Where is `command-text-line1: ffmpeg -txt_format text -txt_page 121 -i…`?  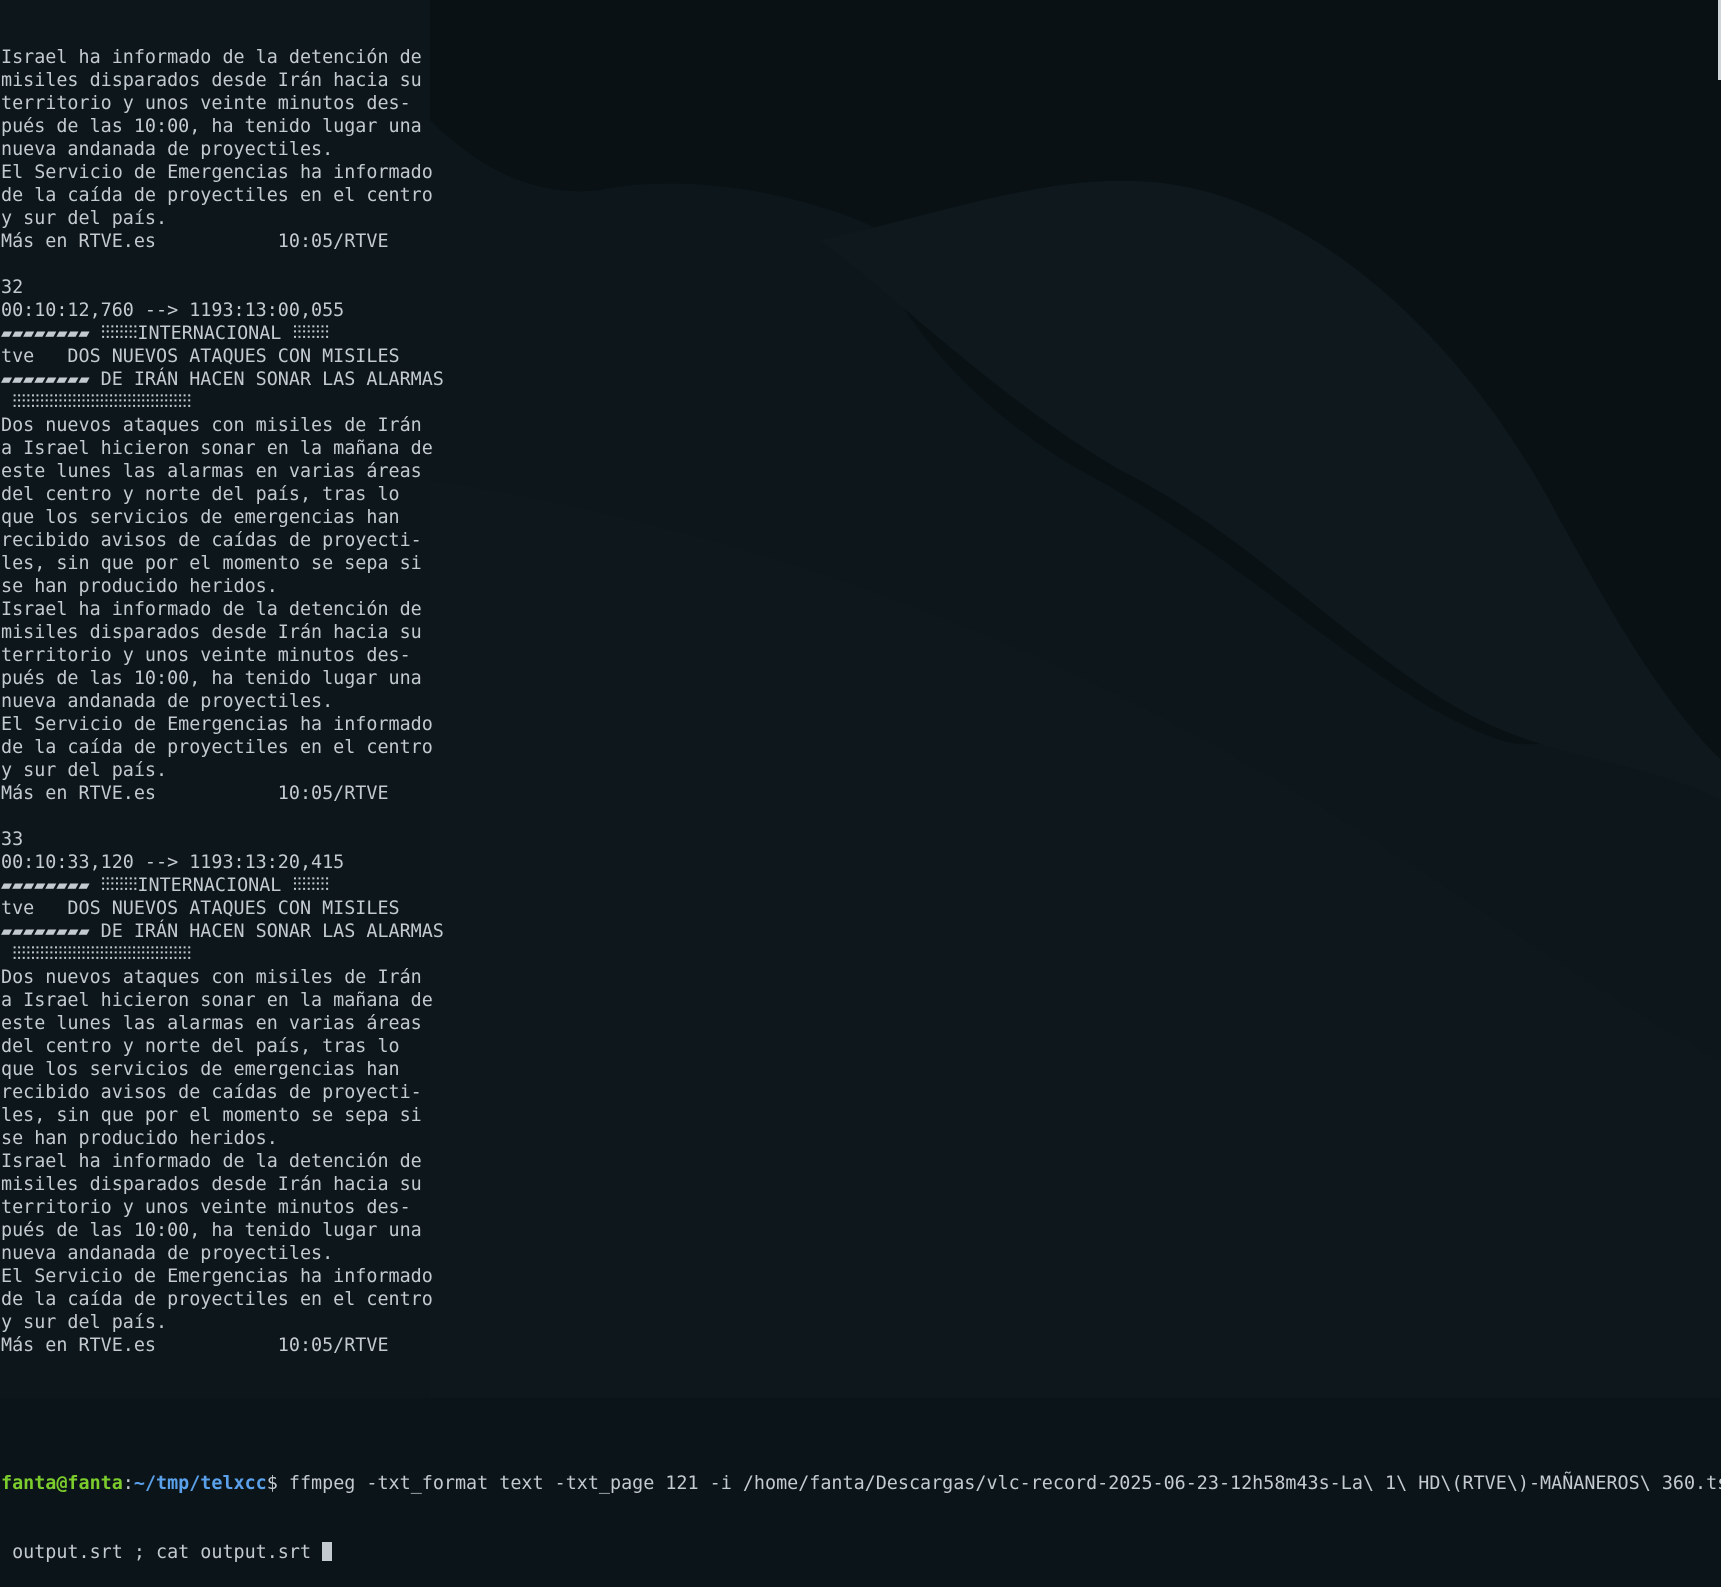 command-text-line1: ffmpeg -txt_format text -txt_page 121 -i… is located at coordinates (999, 1483).